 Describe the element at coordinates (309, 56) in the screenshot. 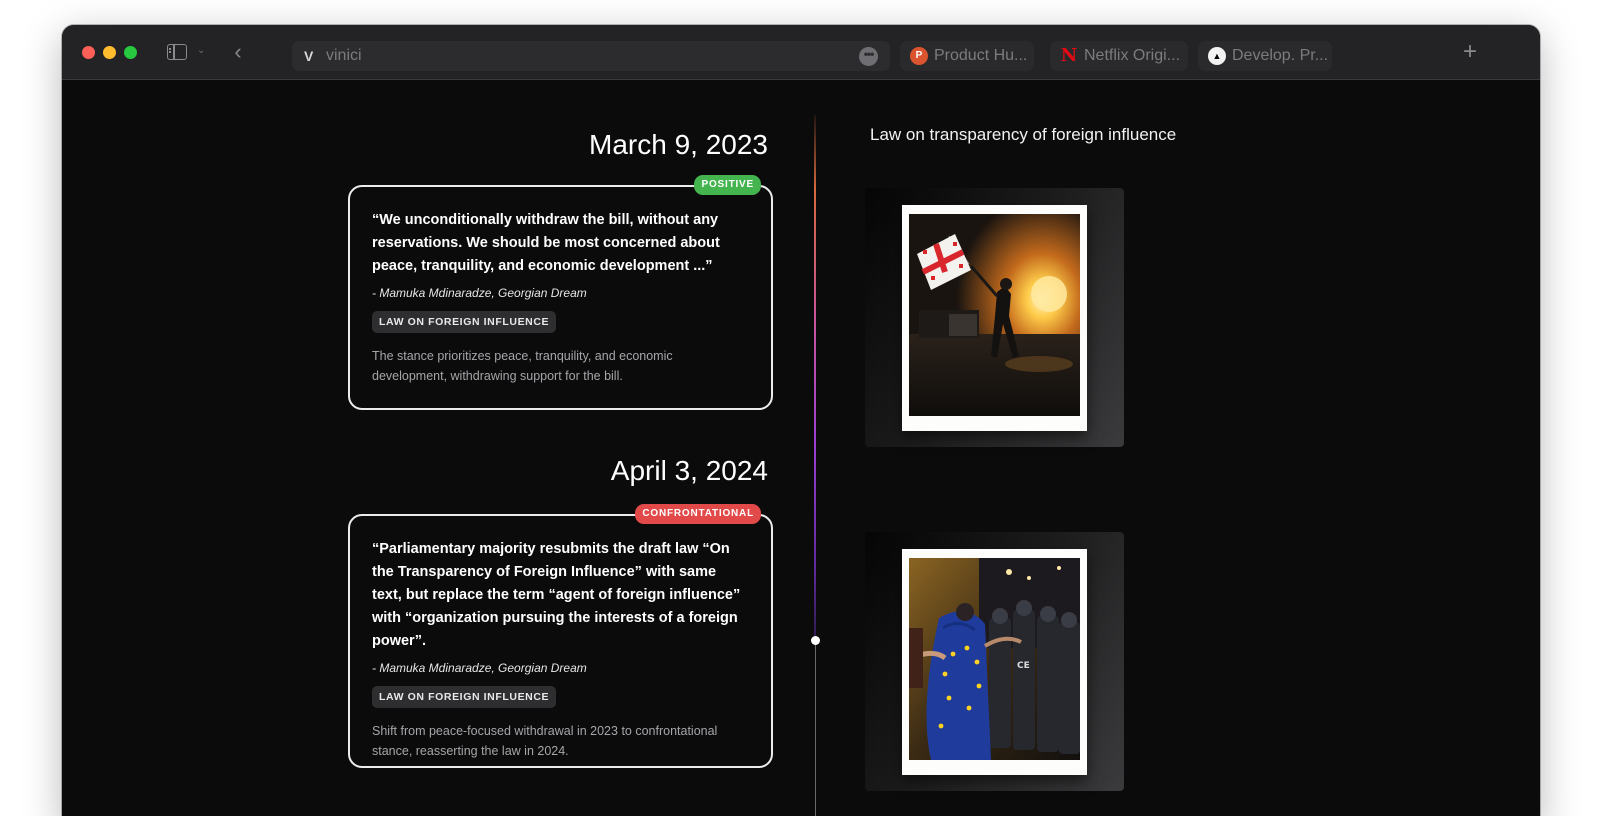

I see `site-favicon-icon: V` at that location.